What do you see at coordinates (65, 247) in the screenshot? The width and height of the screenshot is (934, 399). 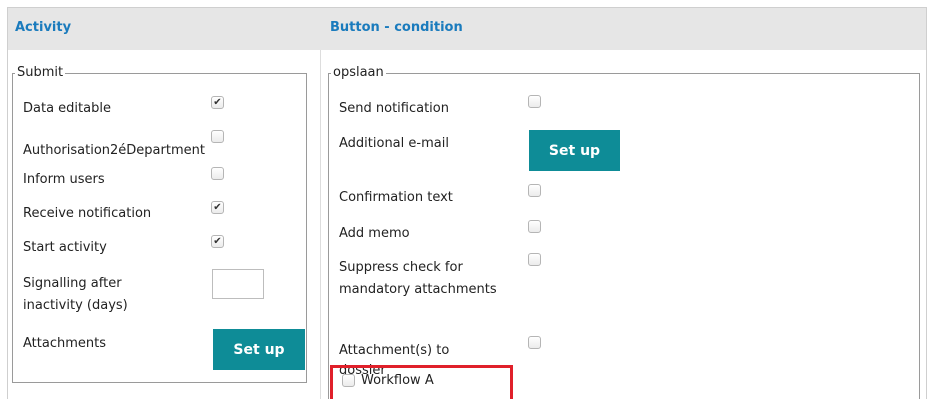 I see `start-activity-label: Start activity` at bounding box center [65, 247].